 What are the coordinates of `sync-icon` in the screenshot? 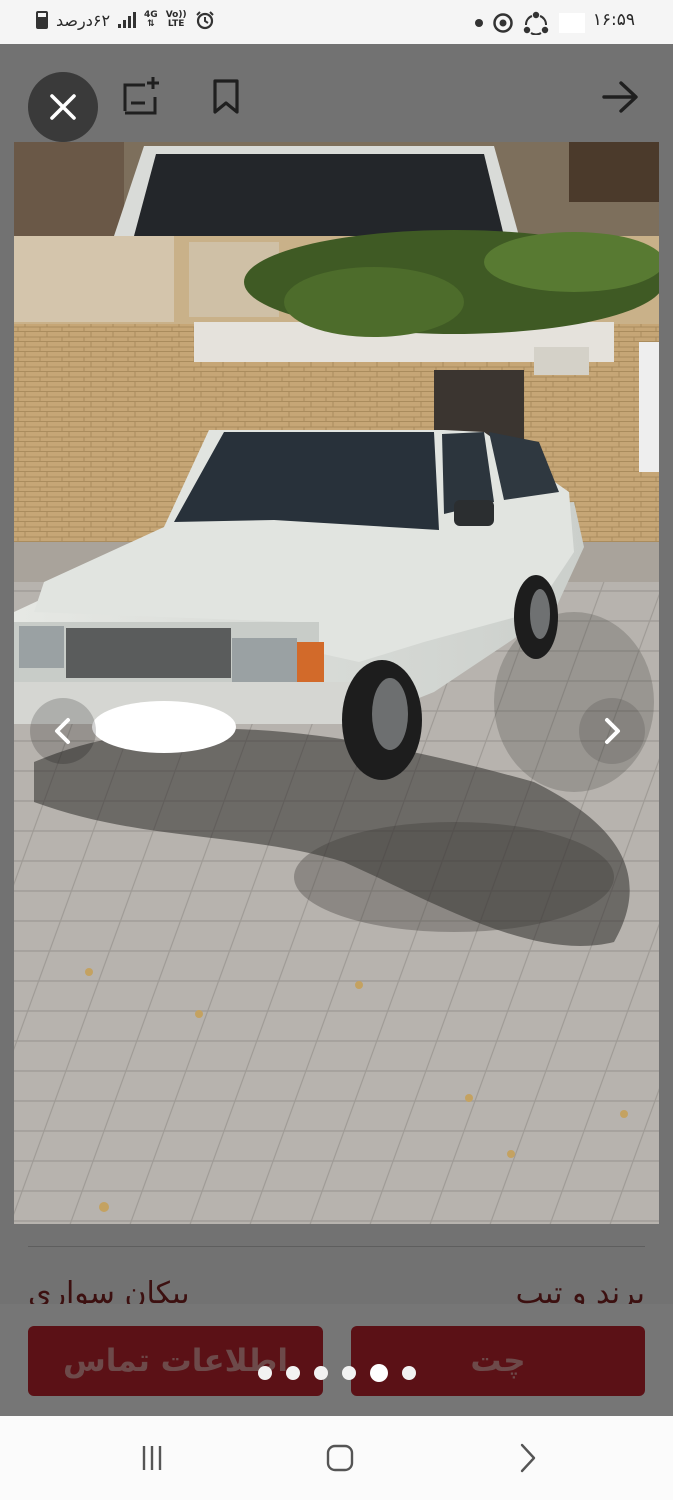 It's located at (536, 23).